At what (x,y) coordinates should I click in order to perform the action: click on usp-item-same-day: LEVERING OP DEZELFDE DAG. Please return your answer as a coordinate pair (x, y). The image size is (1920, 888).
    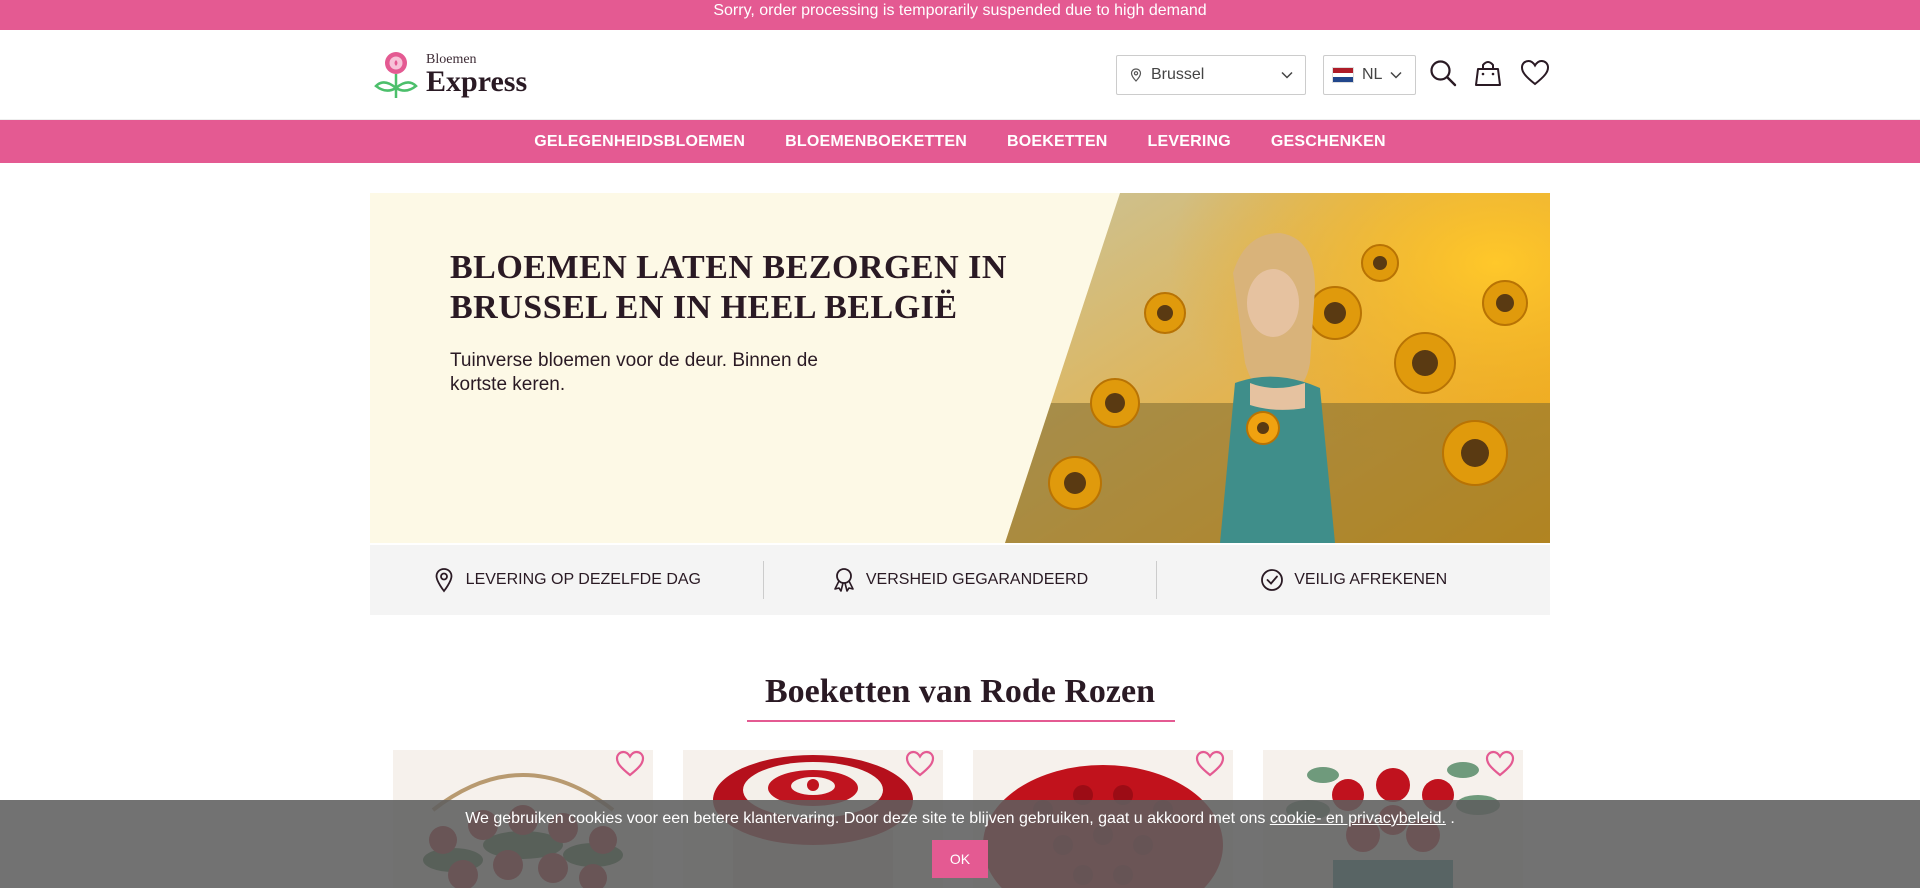
    Looking at the image, I should click on (566, 580).